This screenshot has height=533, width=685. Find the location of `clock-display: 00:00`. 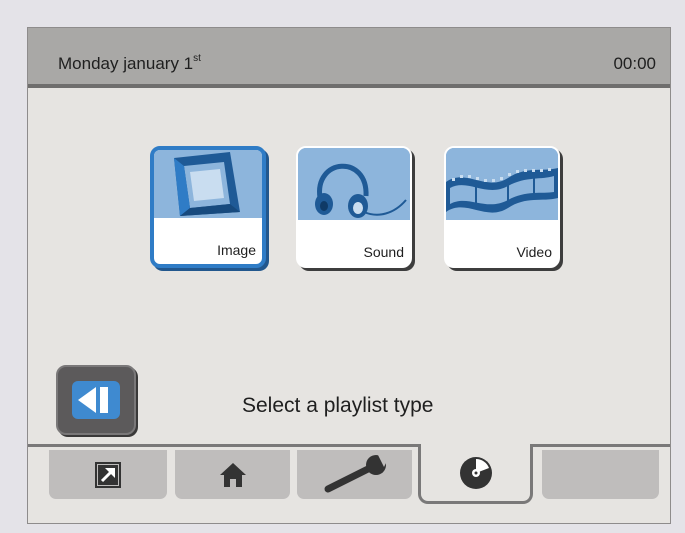

clock-display: 00:00 is located at coordinates (634, 63).